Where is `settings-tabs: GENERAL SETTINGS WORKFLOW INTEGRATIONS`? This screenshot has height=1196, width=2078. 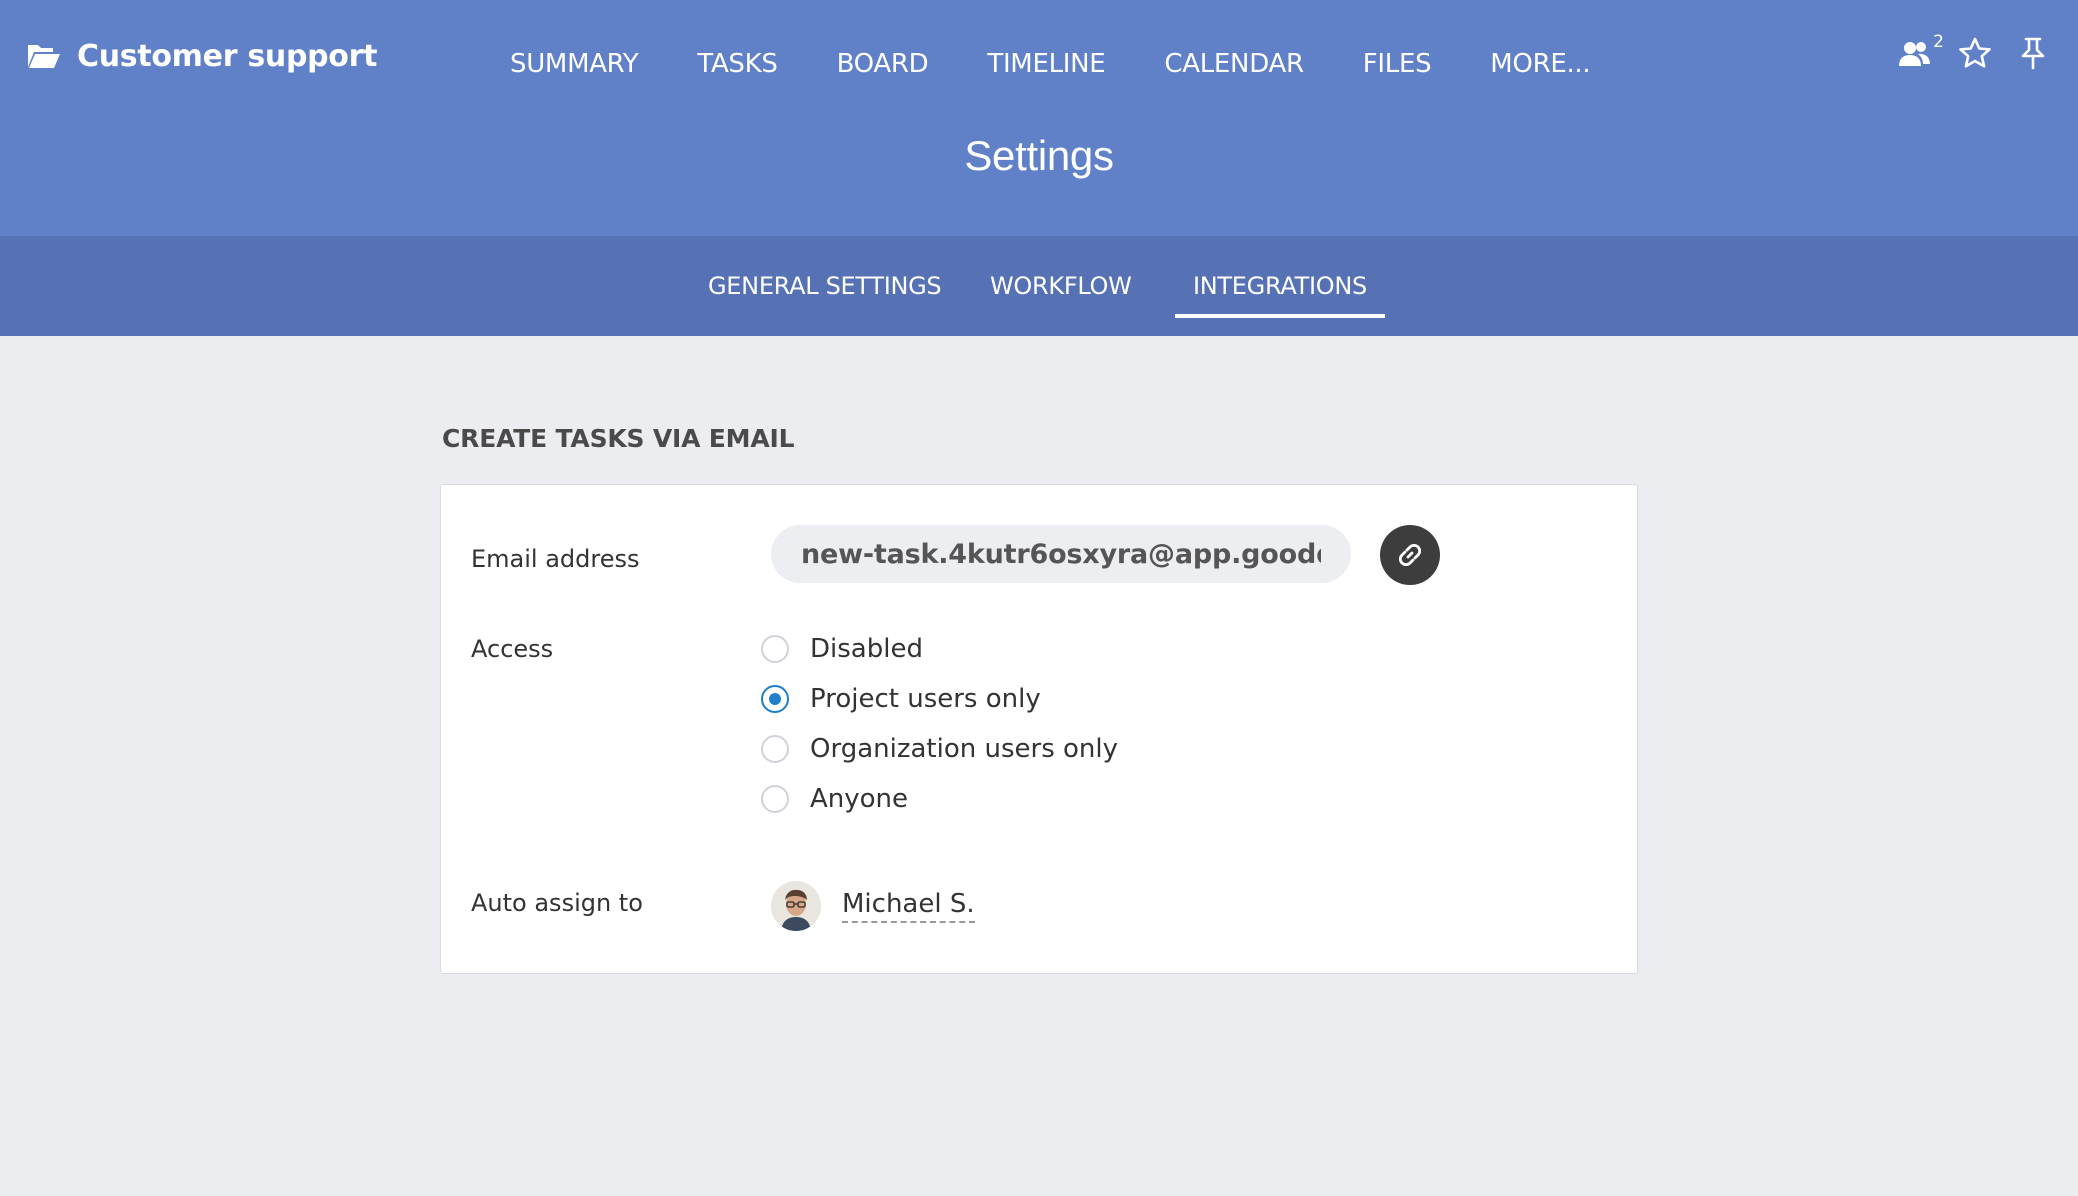
settings-tabs: GENERAL SETTINGS WORKFLOW INTEGRATIONS is located at coordinates (1039, 286).